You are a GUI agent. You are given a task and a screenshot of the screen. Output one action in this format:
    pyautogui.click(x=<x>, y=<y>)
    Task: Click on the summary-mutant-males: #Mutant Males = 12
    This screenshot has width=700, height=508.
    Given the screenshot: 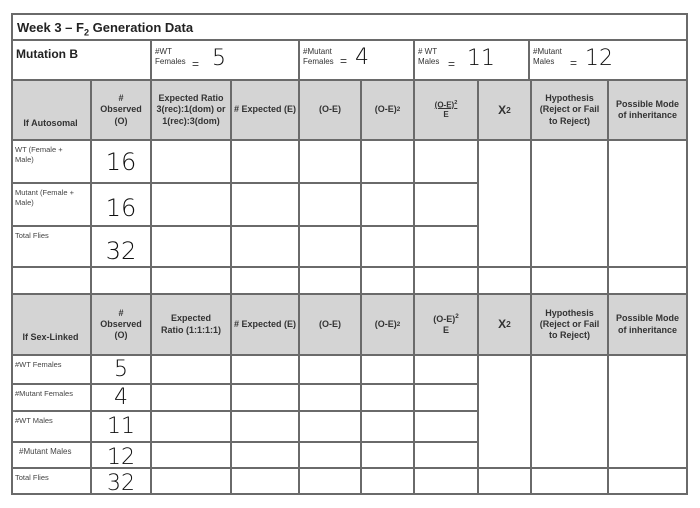 What is the action you would take?
    pyautogui.click(x=608, y=60)
    